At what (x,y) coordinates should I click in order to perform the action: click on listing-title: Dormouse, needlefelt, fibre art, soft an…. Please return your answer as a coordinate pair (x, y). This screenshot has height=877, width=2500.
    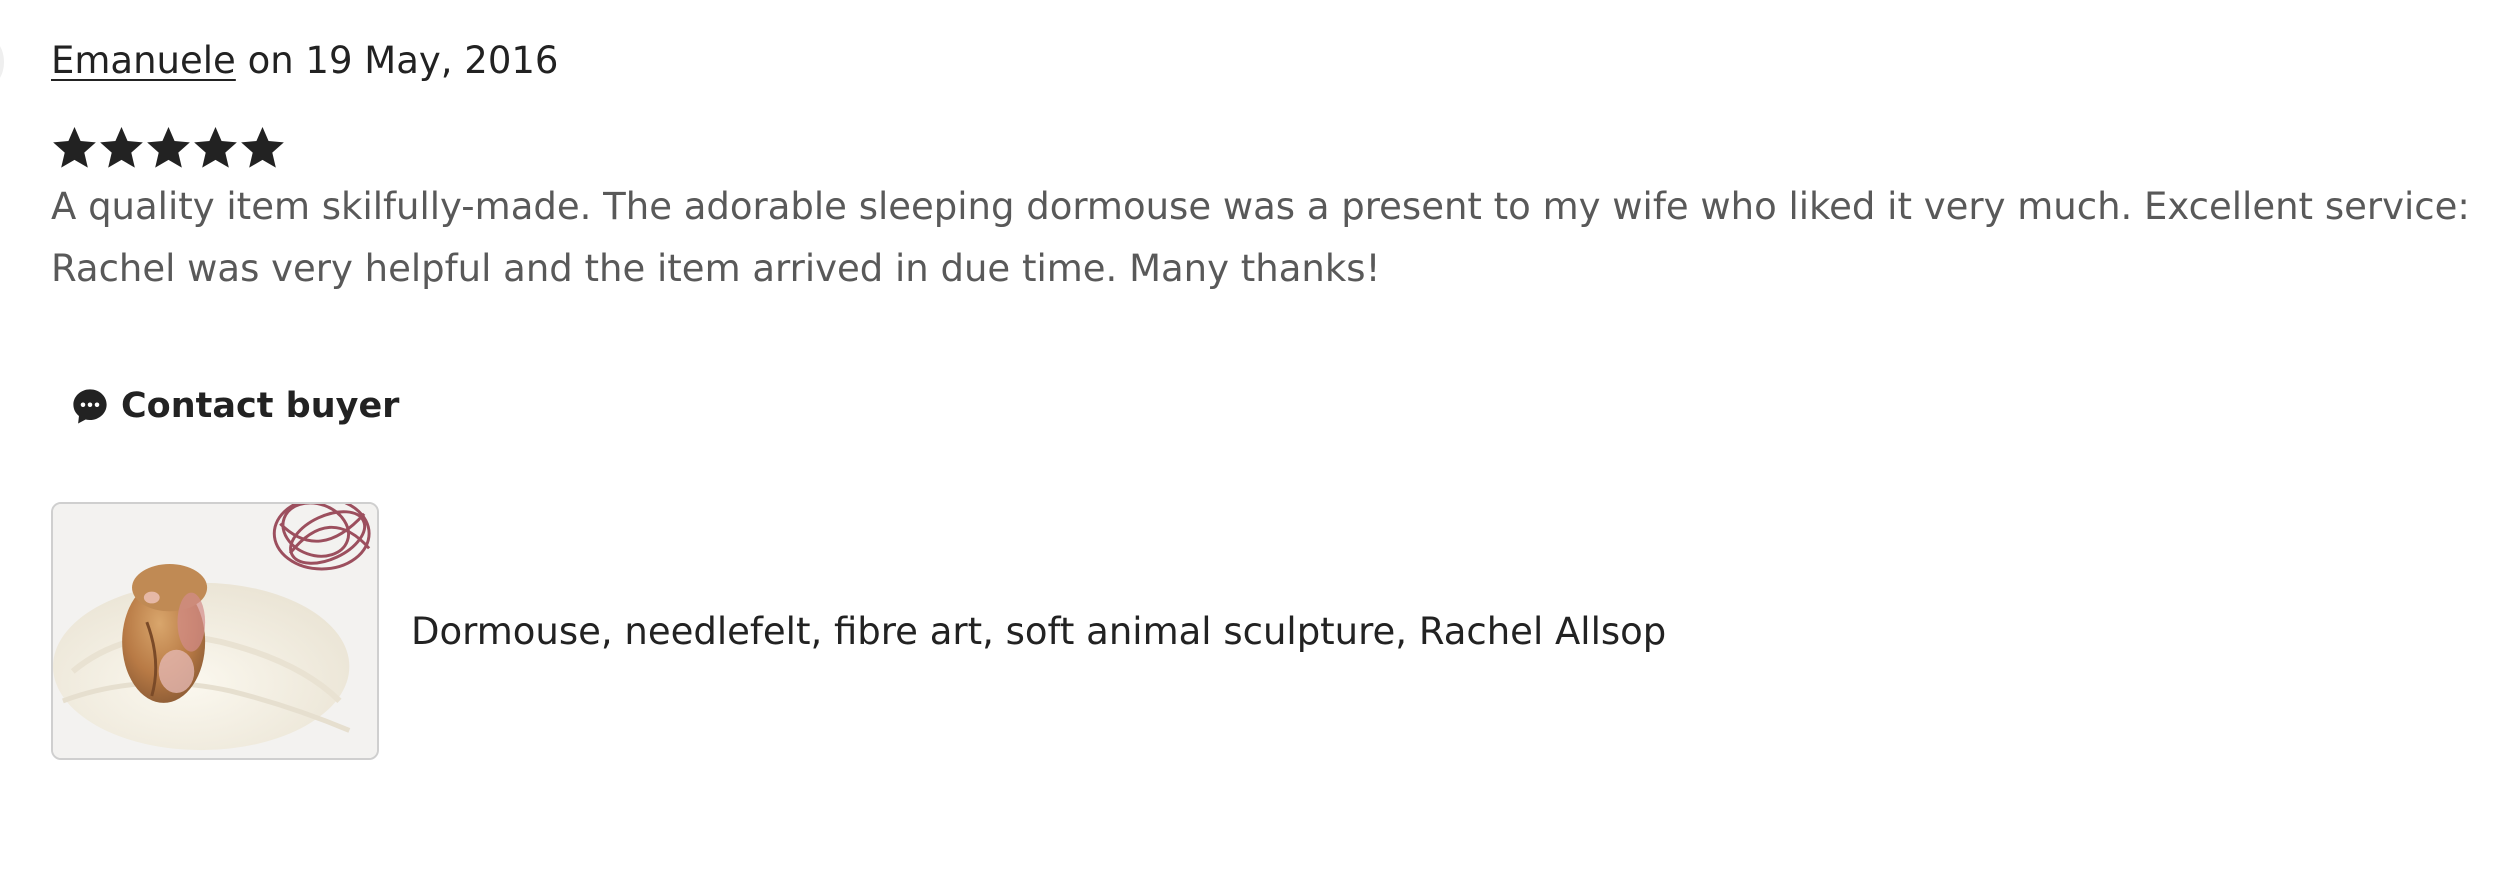
    Looking at the image, I should click on (1038, 631).